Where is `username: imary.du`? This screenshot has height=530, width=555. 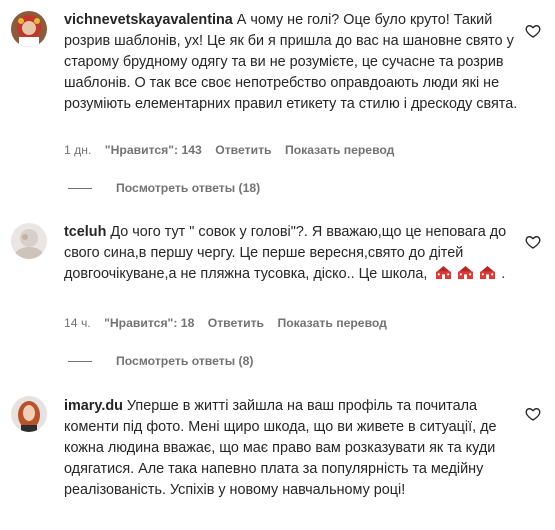
username: imary.du is located at coordinates (93, 406).